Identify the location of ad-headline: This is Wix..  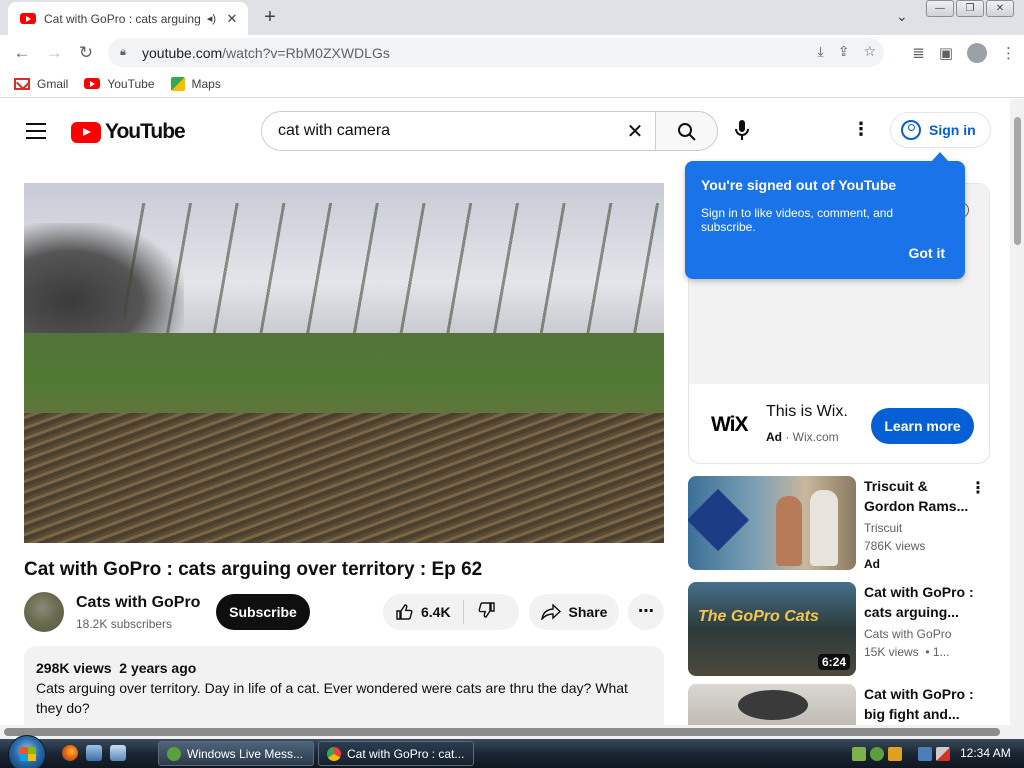
(807, 412).